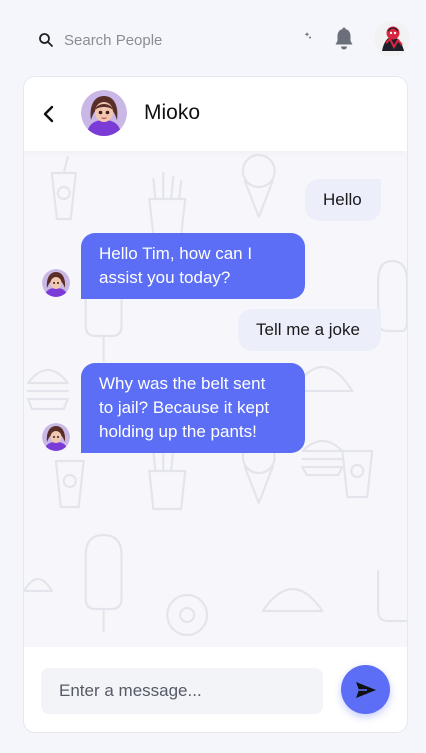  I want to click on send-icon, so click(365, 689).